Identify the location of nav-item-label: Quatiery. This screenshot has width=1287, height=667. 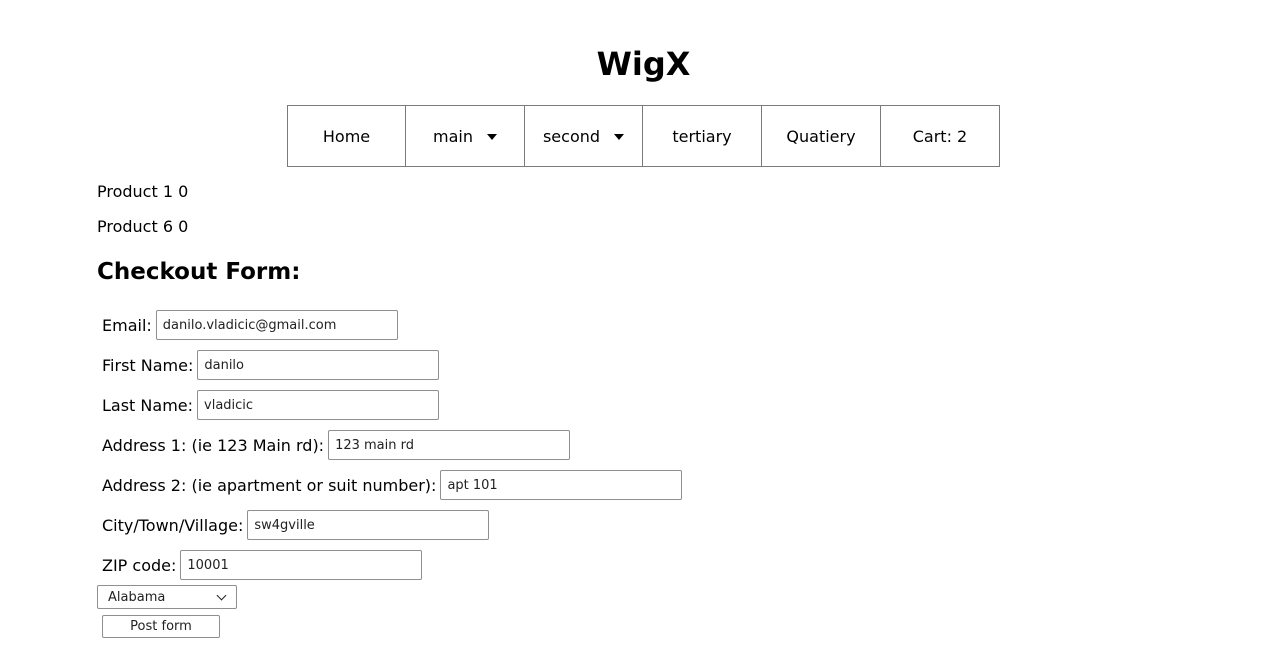
(821, 136).